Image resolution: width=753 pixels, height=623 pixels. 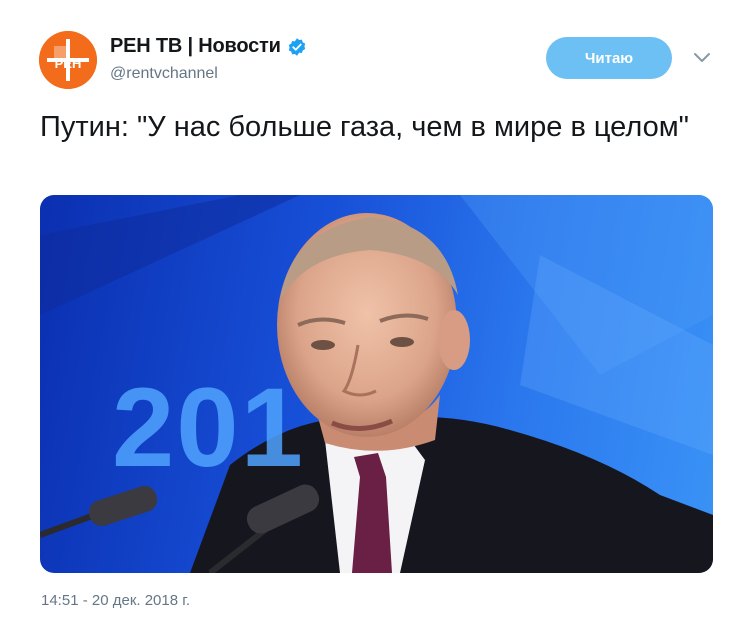 I want to click on tweet-timestamp: 14:51 - 20 дек. 2018 г., so click(x=115, y=600).